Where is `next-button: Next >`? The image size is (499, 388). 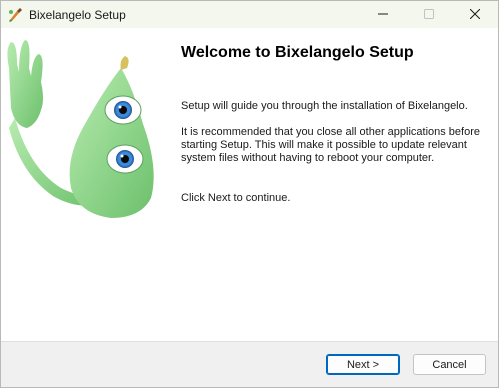 next-button: Next > is located at coordinates (363, 364).